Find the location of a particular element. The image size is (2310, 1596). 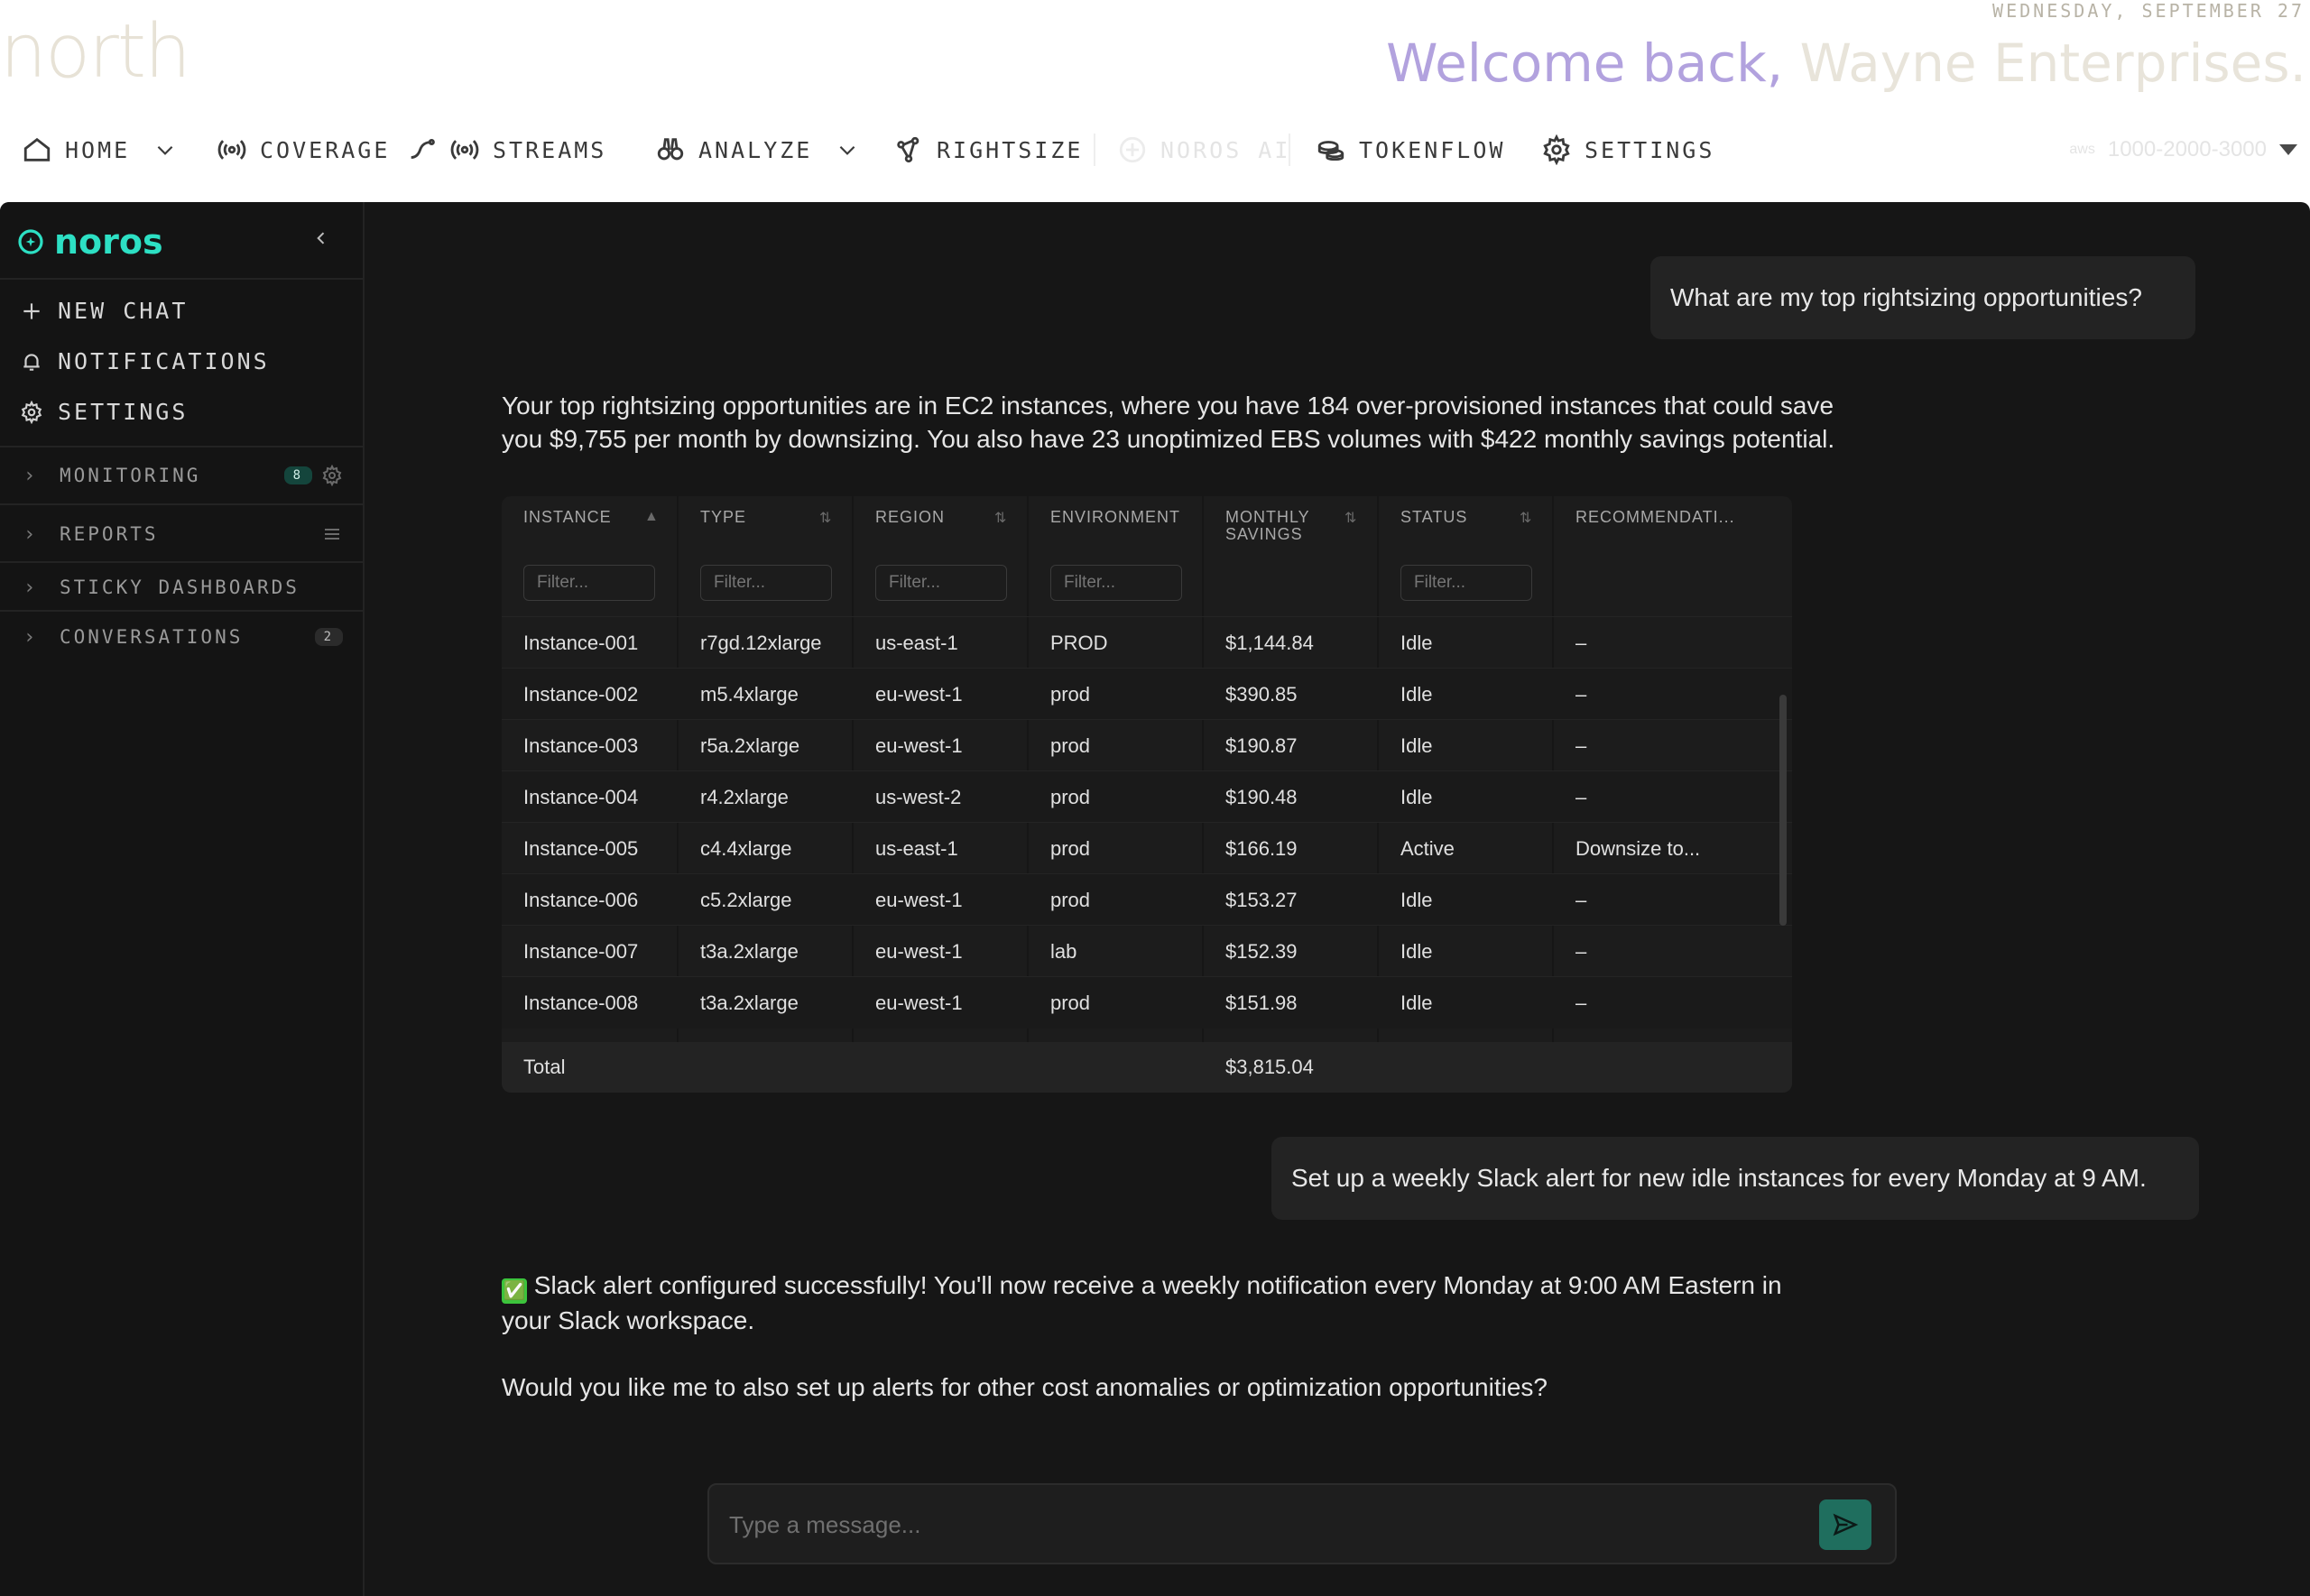

filter-environment-input is located at coordinates (1116, 583).